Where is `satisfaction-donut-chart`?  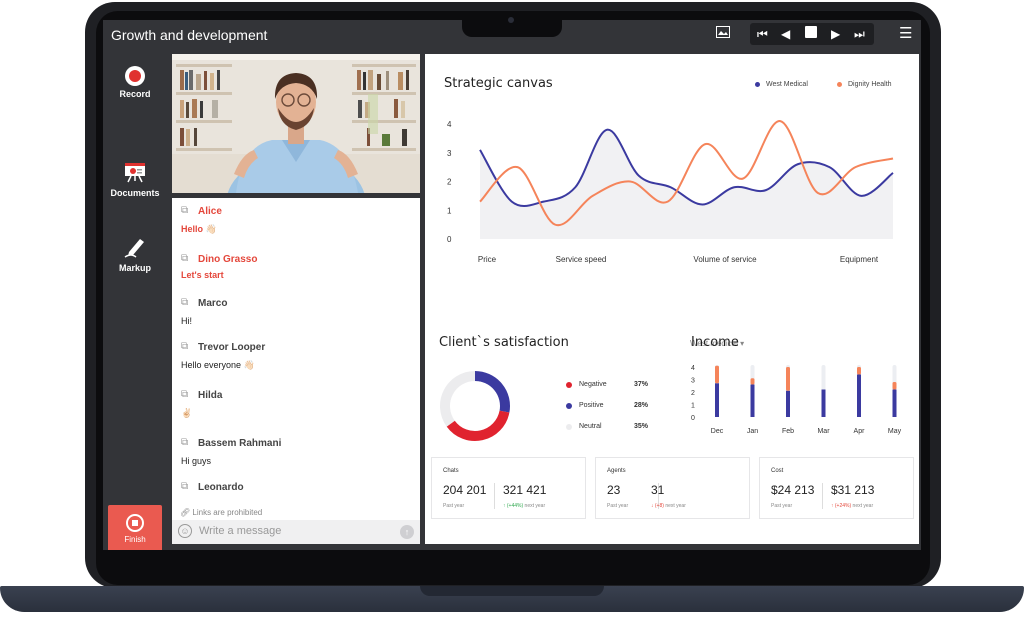 satisfaction-donut-chart is located at coordinates (475, 406).